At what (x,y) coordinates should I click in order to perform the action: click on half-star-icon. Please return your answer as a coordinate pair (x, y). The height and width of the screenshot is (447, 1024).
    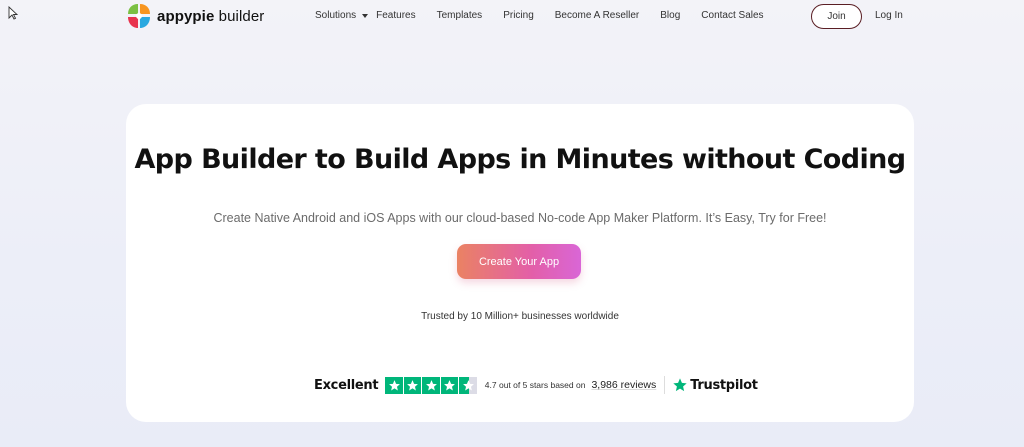
    Looking at the image, I should click on (468, 385).